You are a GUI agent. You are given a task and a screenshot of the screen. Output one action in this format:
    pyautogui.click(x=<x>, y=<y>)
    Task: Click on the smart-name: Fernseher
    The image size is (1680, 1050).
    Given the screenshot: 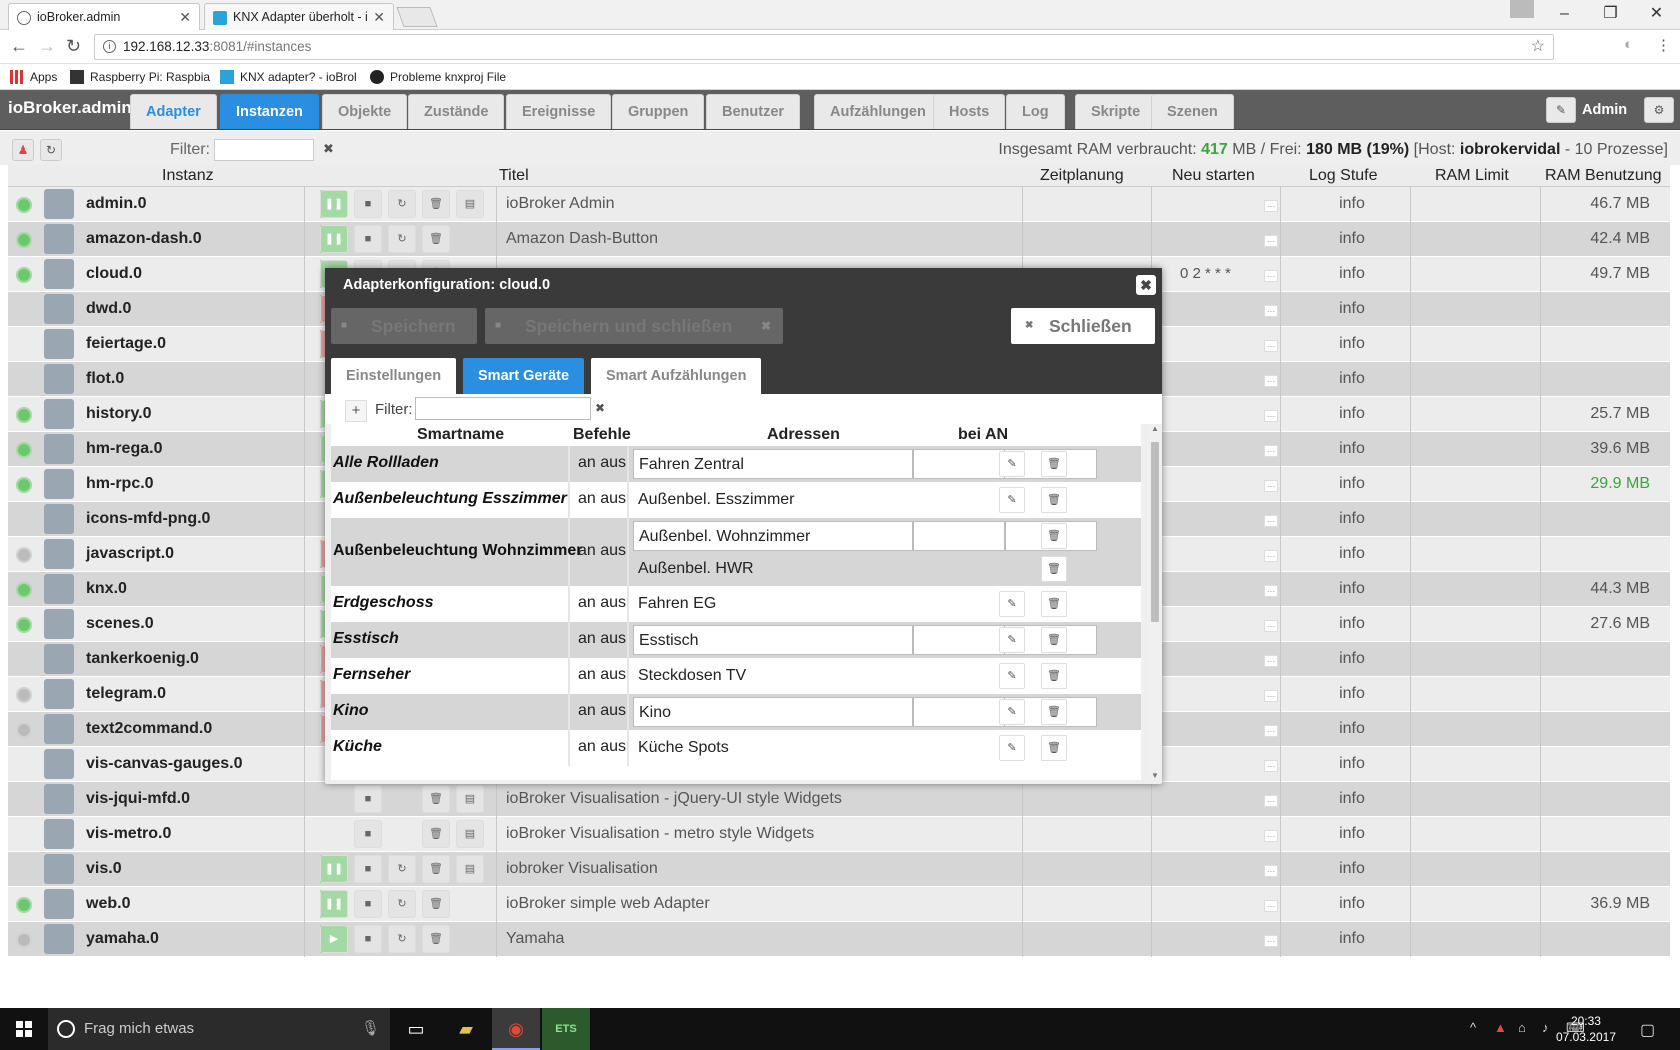 What is the action you would take?
    pyautogui.click(x=371, y=675)
    